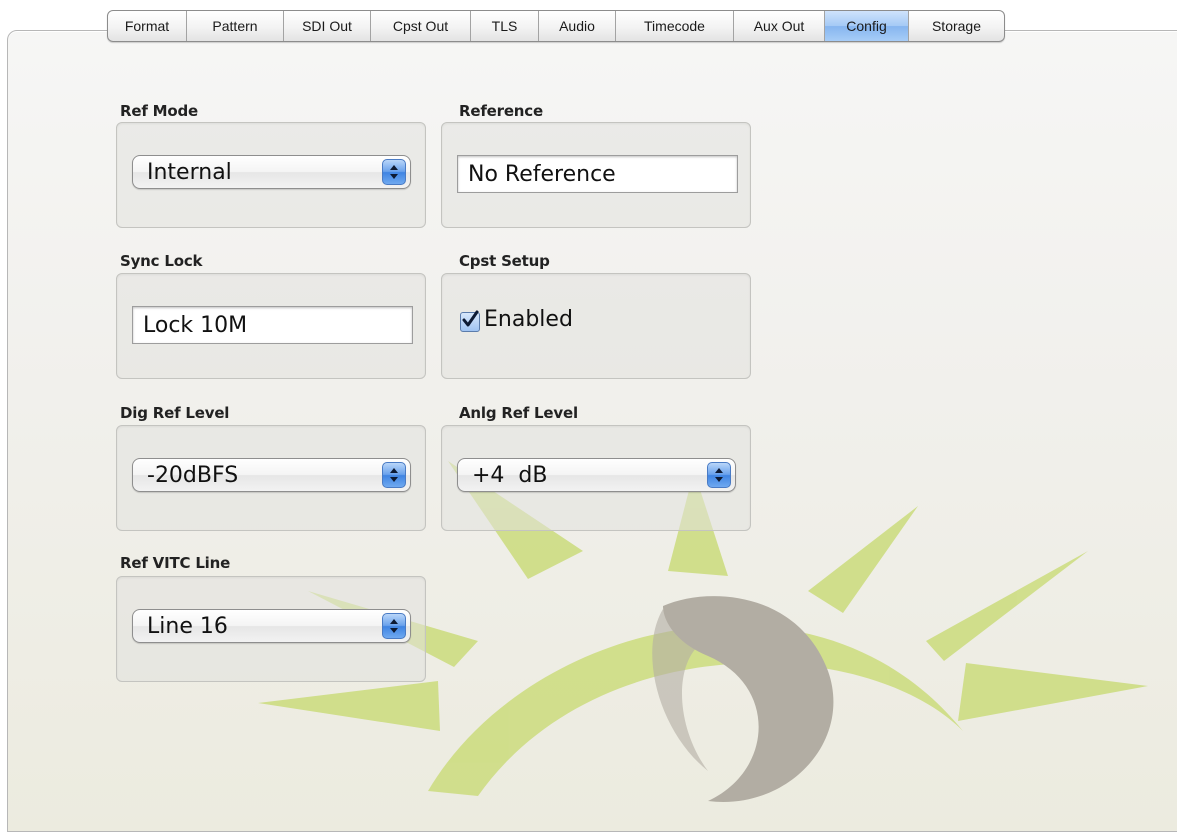  Describe the element at coordinates (193, 475) in the screenshot. I see `dig-ref-level-value: -20dBFS` at that location.